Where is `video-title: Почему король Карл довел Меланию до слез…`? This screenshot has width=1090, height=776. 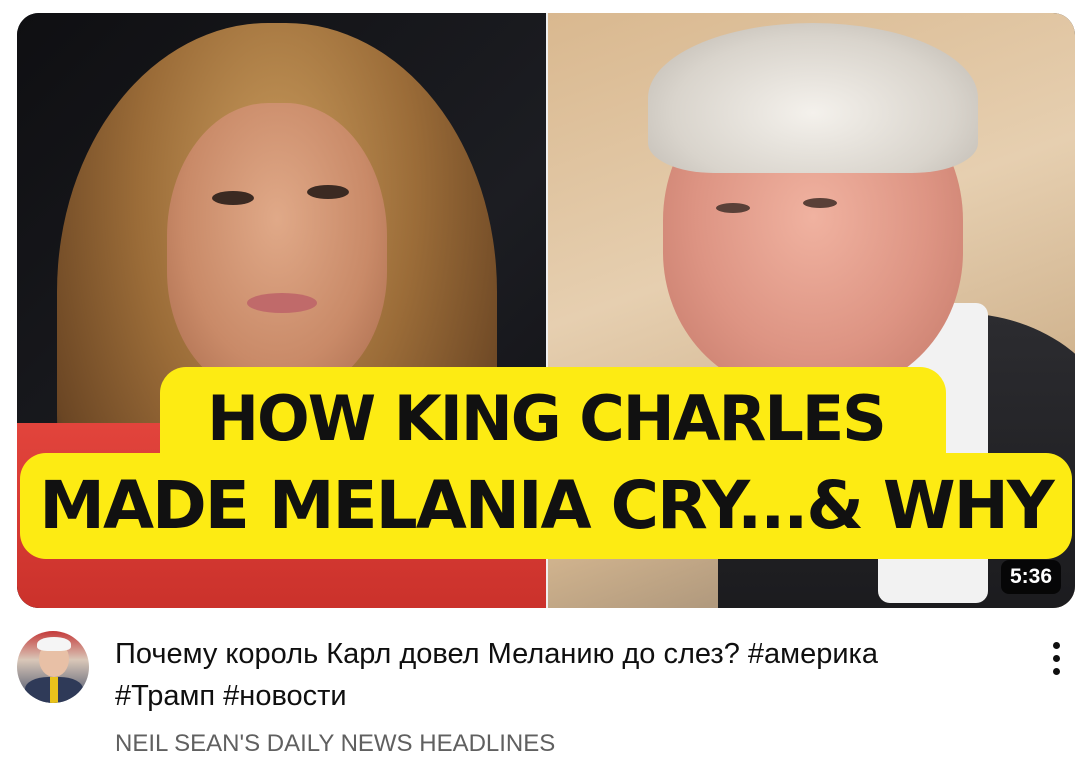
video-title: Почему король Карл довел Меланию до слез… is located at coordinates (565, 675).